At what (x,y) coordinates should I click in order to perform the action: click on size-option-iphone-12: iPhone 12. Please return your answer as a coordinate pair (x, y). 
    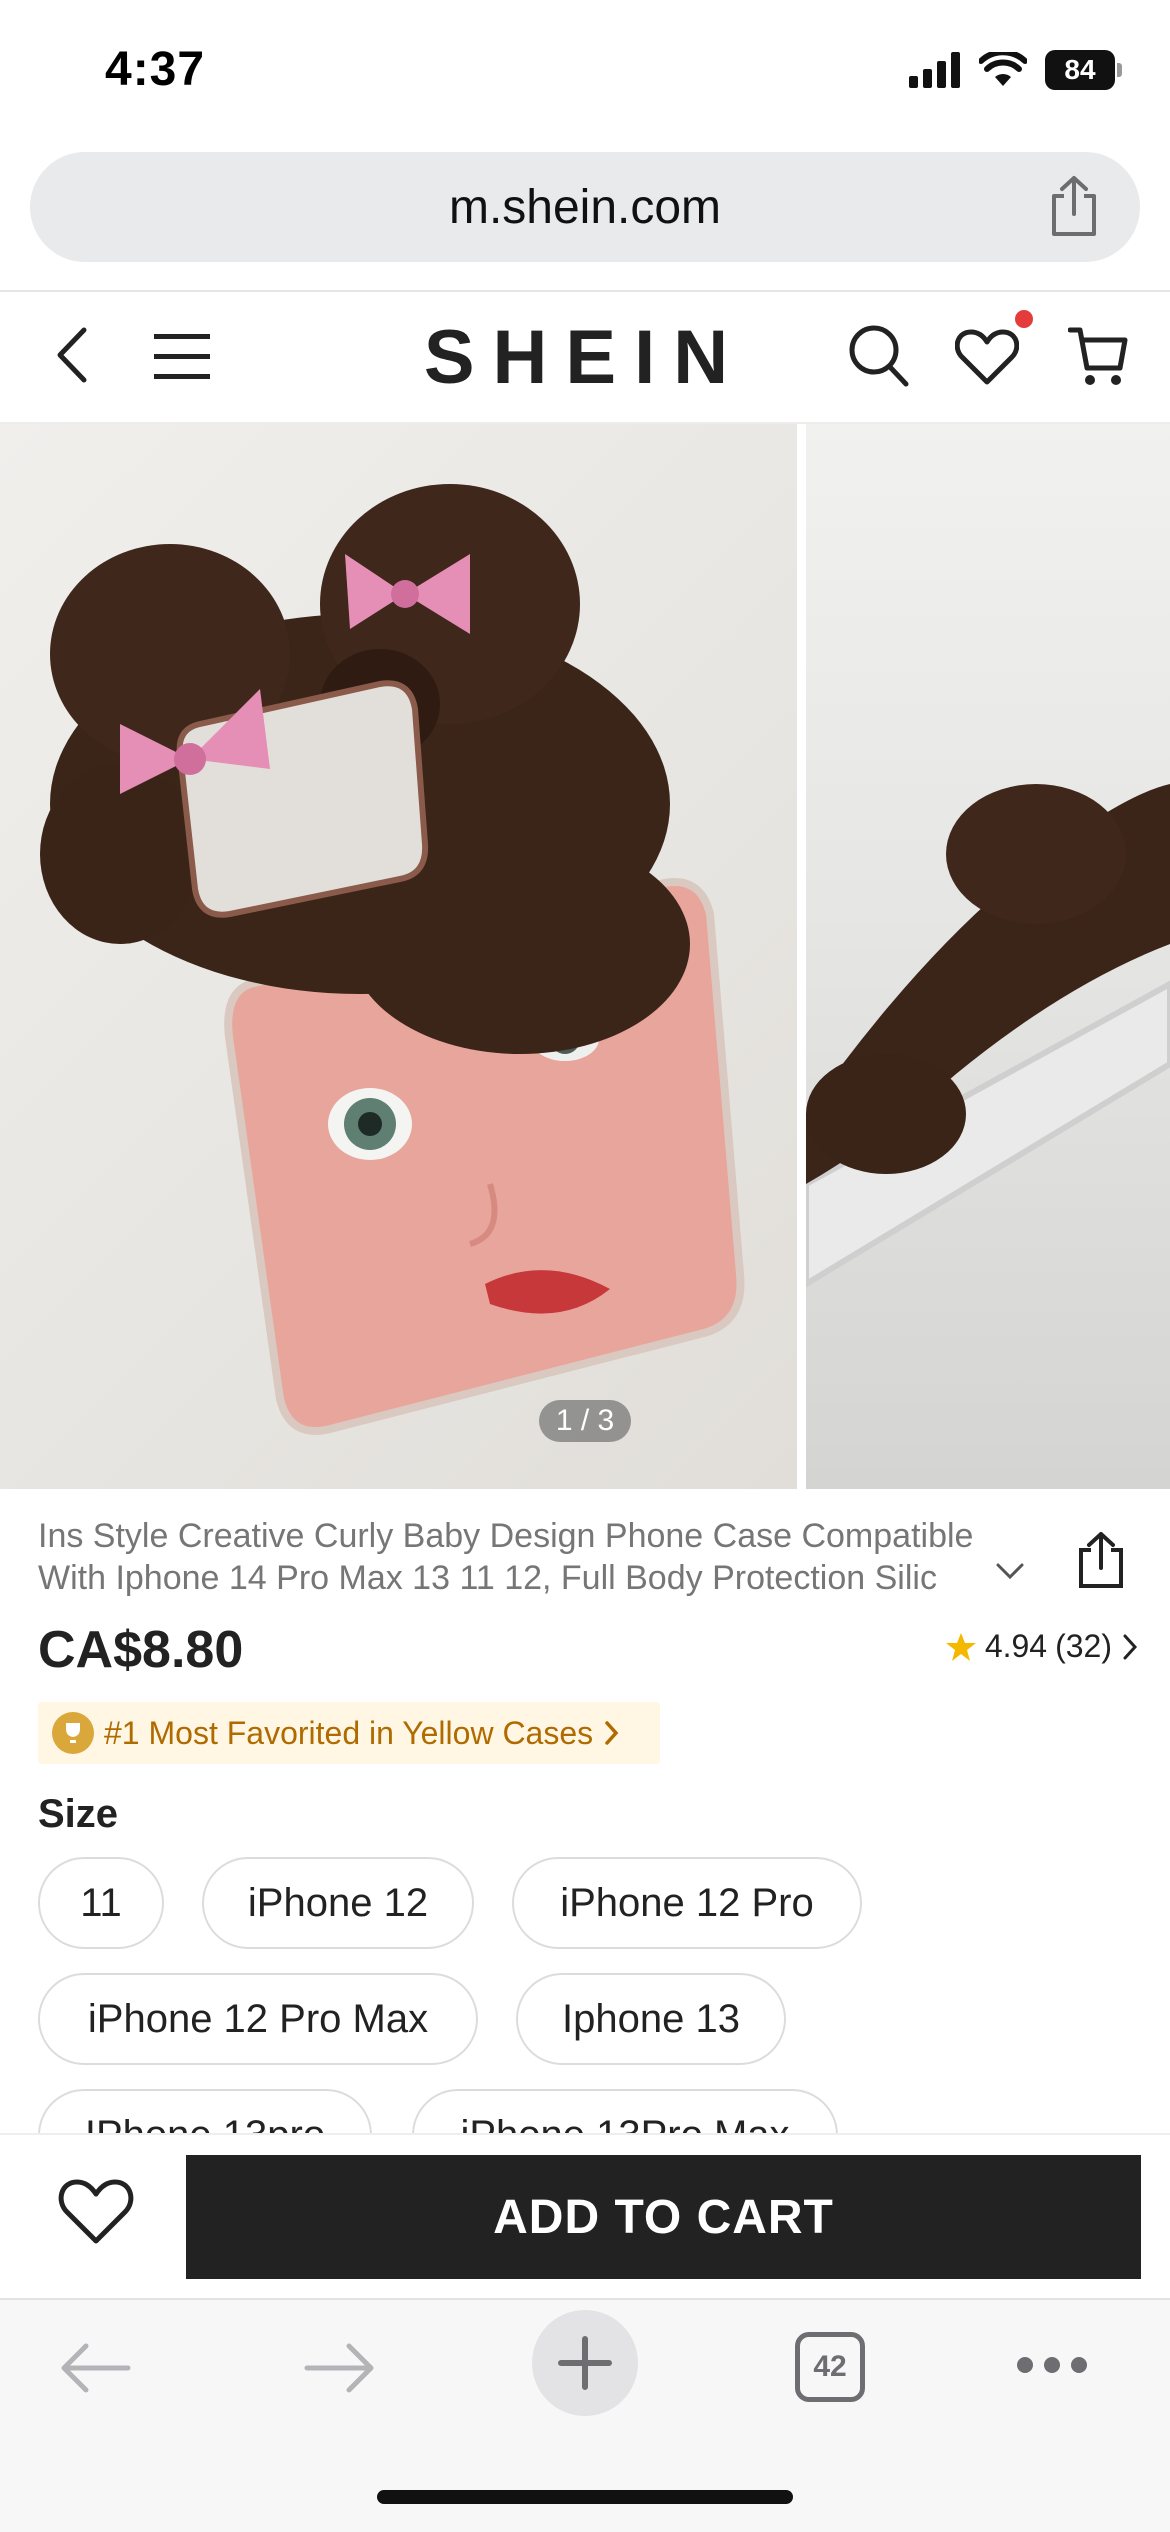
    Looking at the image, I should click on (338, 1903).